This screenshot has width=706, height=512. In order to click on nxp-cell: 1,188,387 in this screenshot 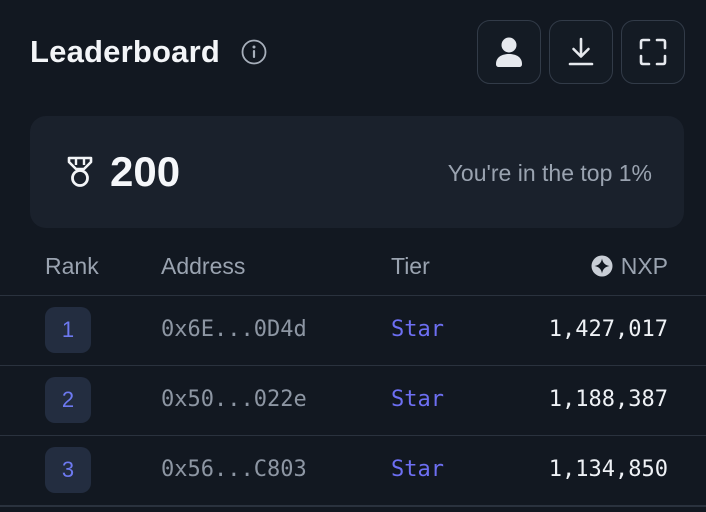, I will do `click(608, 399)`.